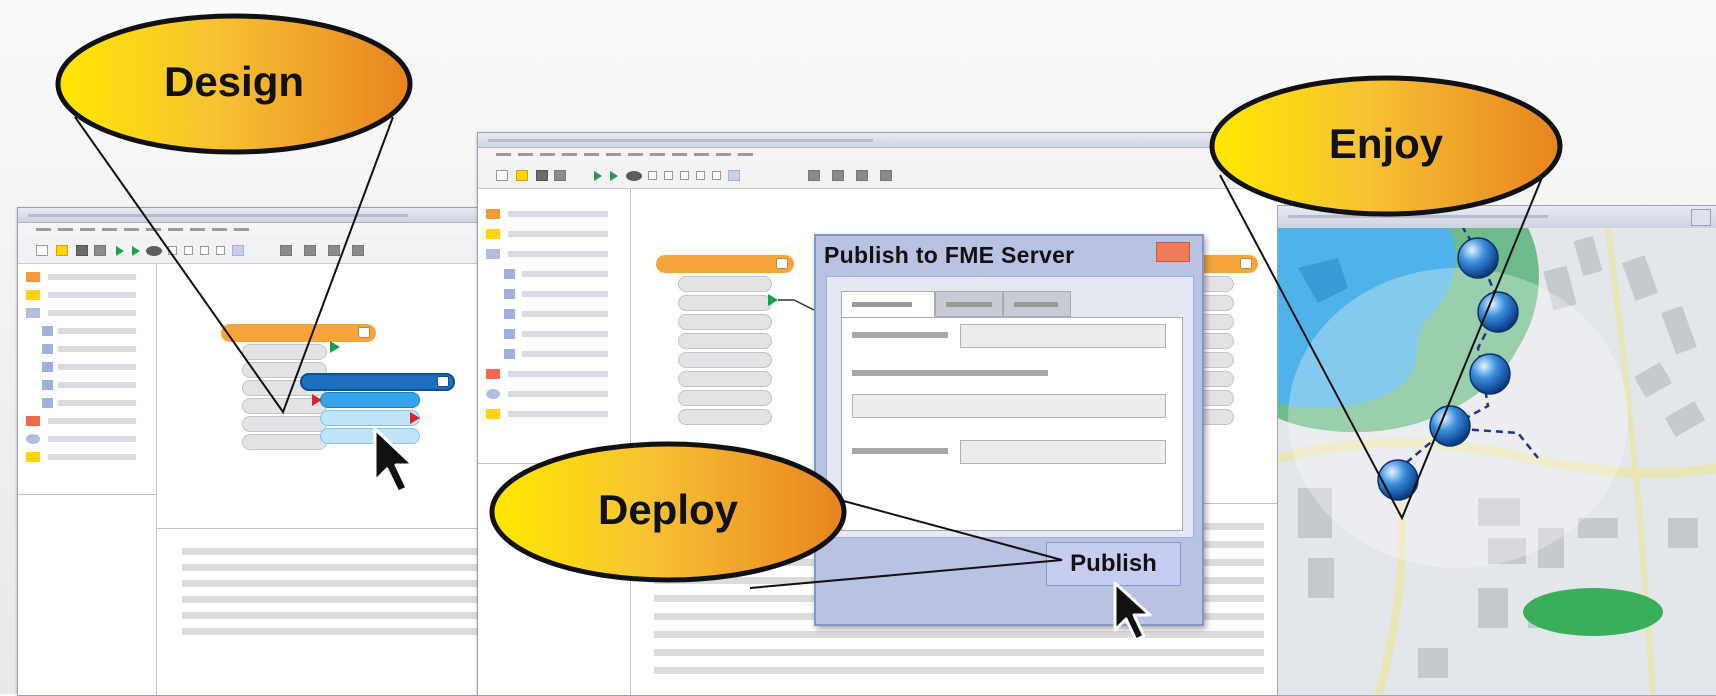 The image size is (1716, 696). I want to click on enjoy-label: Enjoy, so click(1386, 143).